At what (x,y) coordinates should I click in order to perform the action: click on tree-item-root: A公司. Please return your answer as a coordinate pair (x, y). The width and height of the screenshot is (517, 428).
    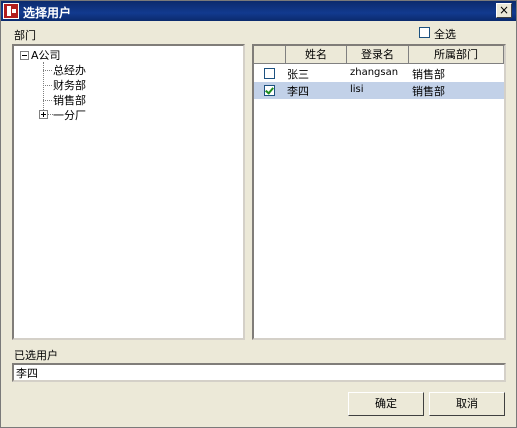
    Looking at the image, I should click on (46, 55).